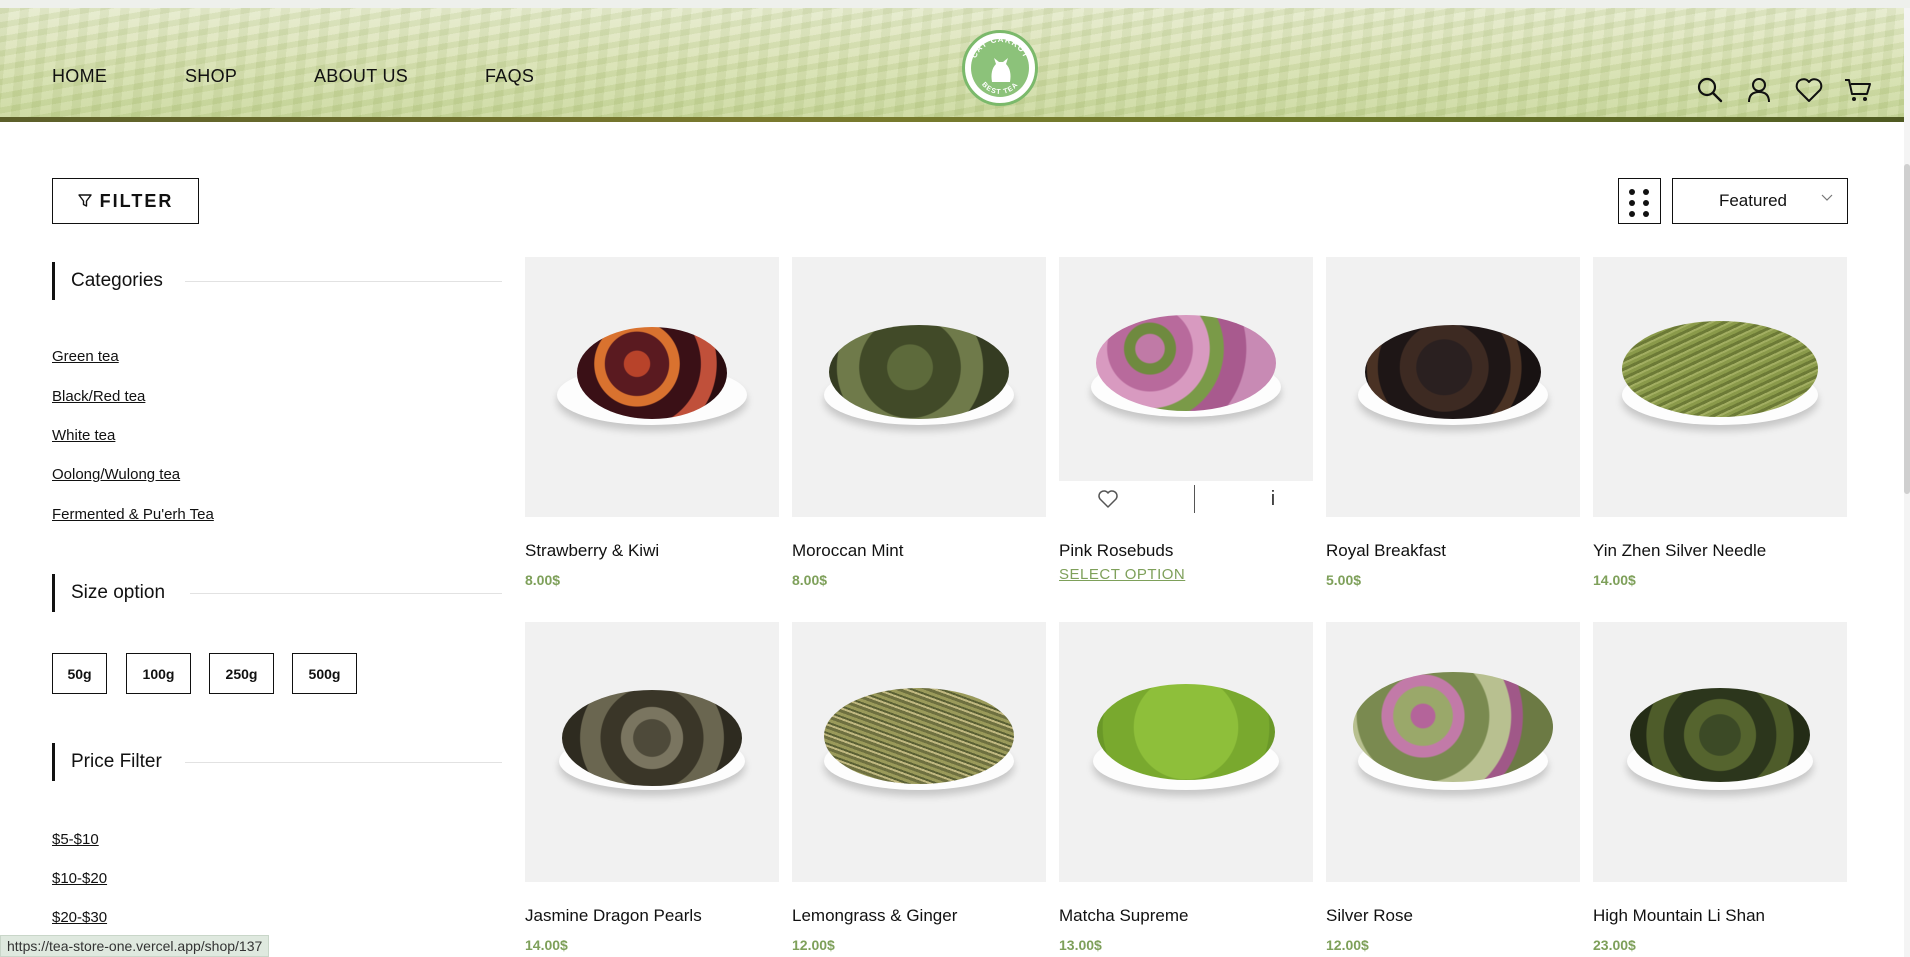  What do you see at coordinates (136, 200) in the screenshot?
I see `filter-label: FILTER` at bounding box center [136, 200].